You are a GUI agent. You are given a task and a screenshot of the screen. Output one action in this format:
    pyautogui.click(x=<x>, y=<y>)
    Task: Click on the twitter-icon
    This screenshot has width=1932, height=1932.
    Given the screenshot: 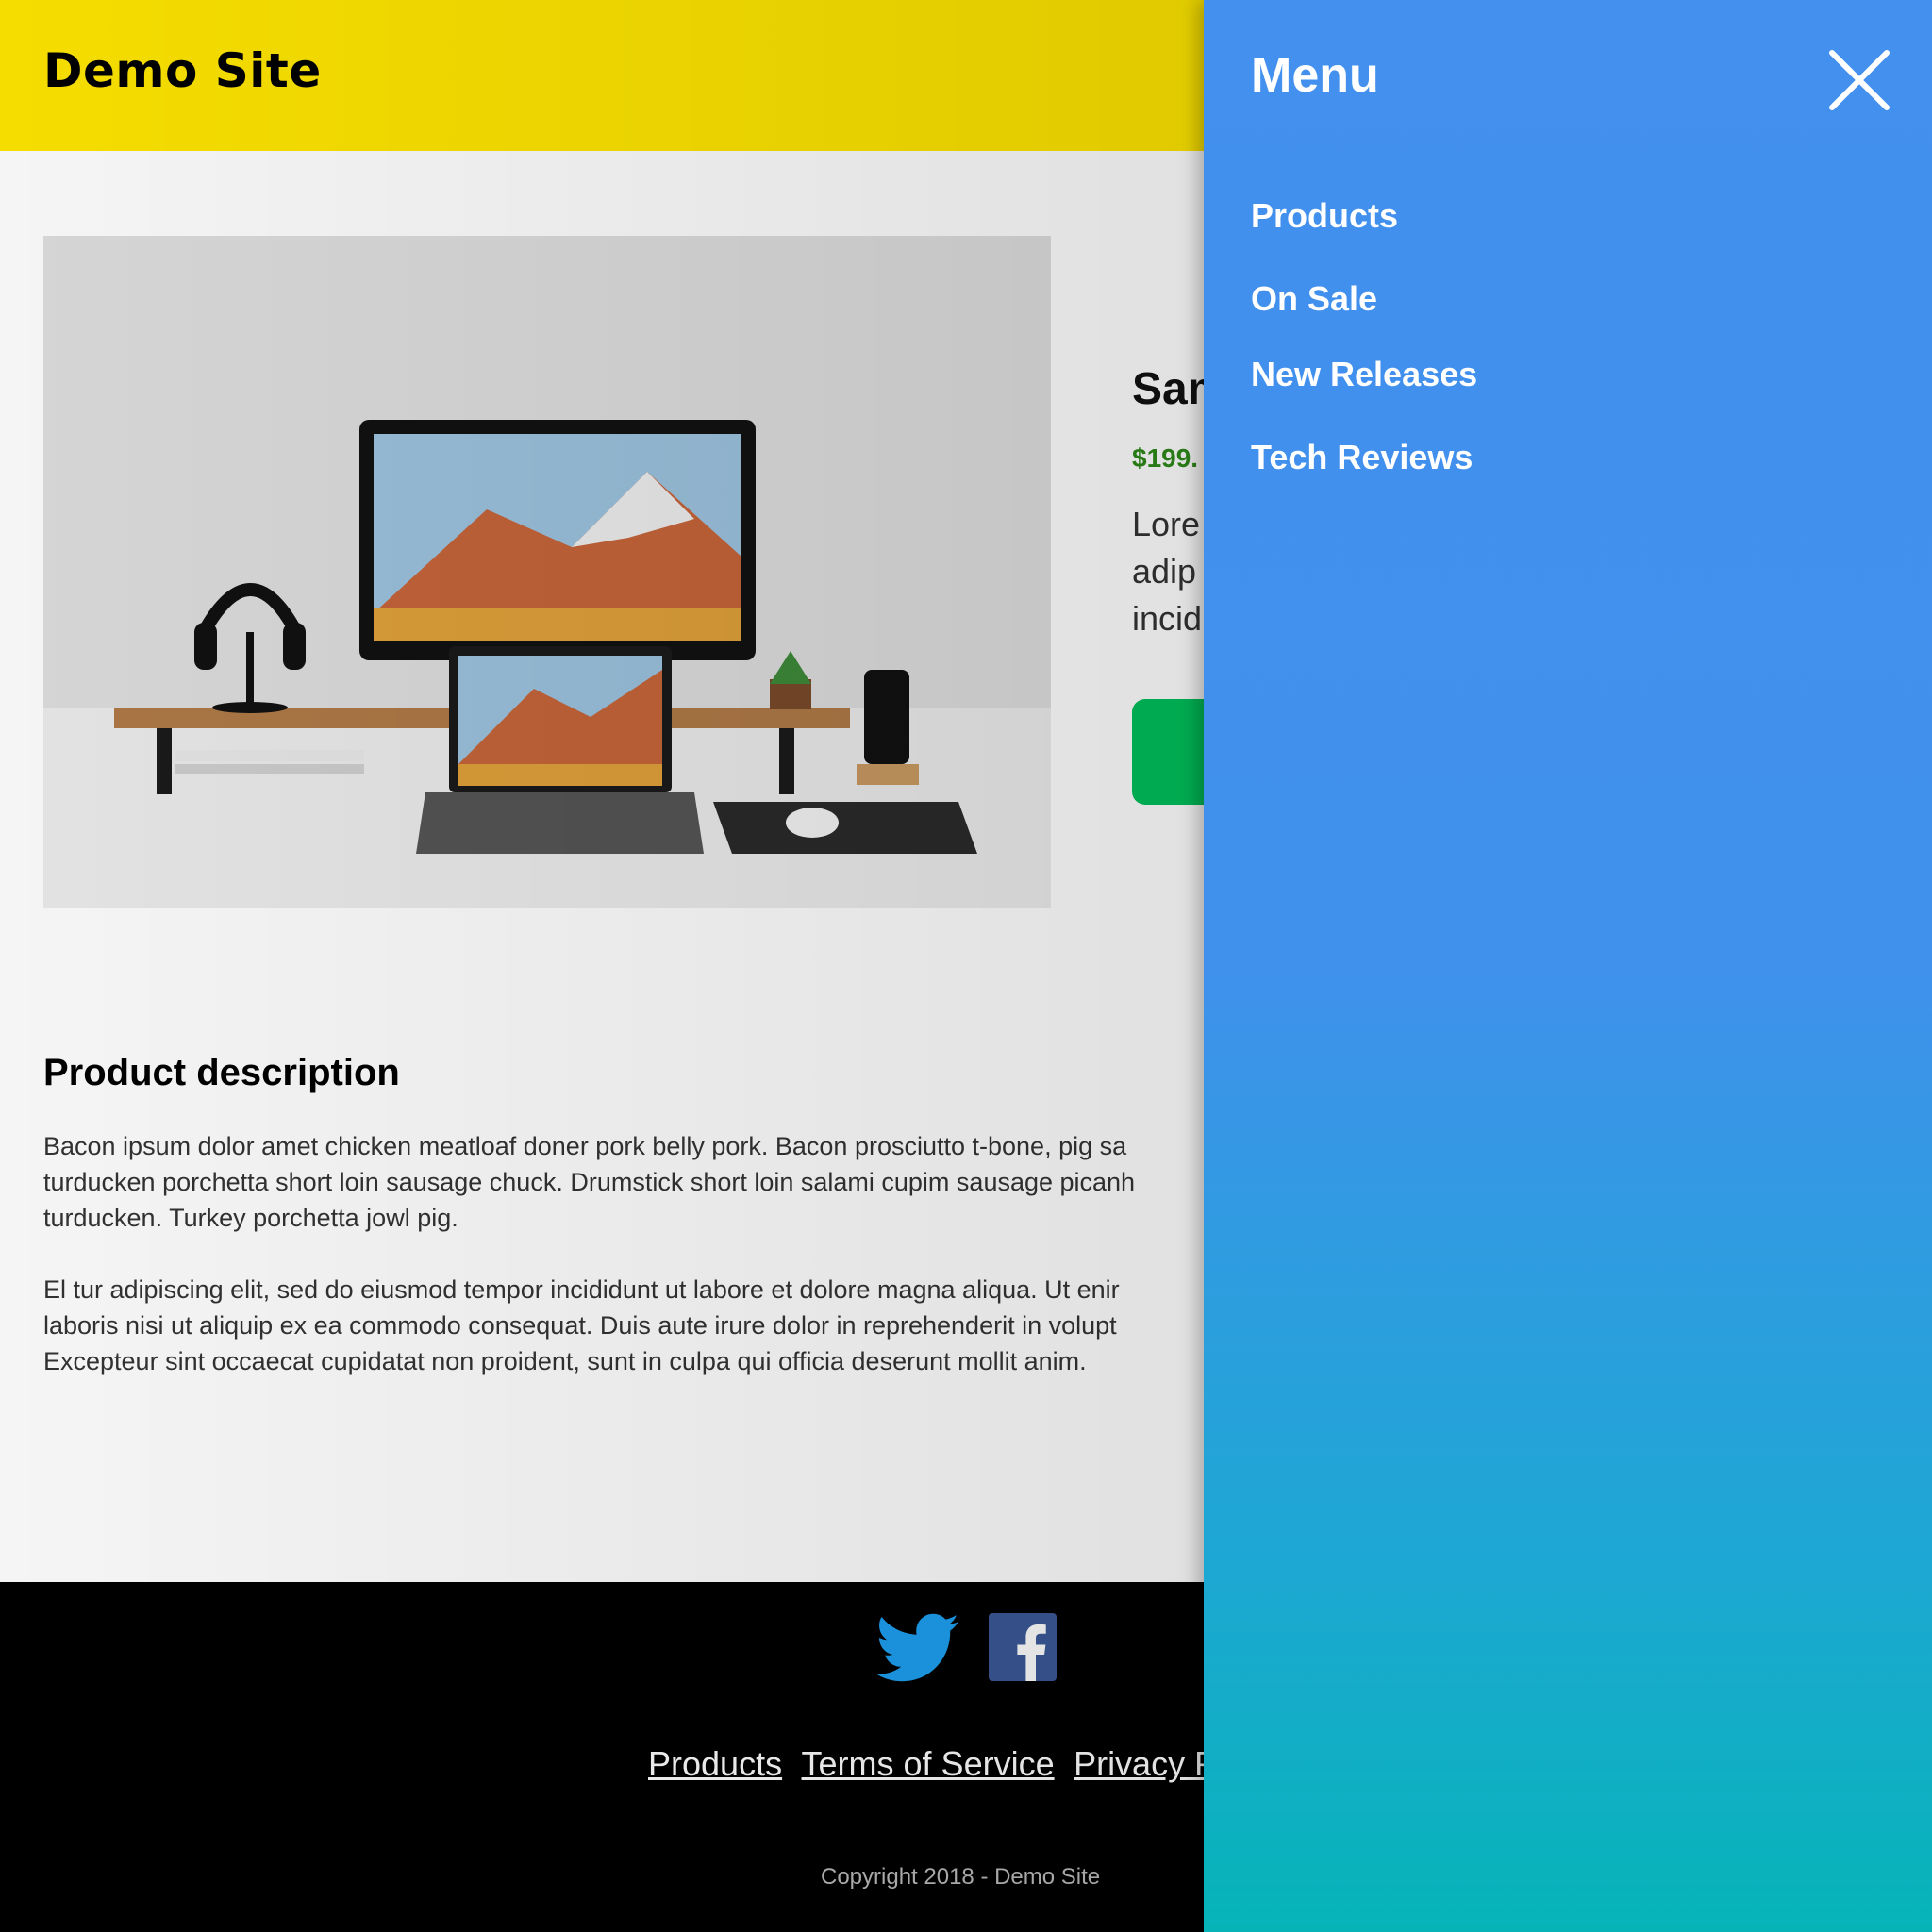 What is the action you would take?
    pyautogui.click(x=916, y=1648)
    